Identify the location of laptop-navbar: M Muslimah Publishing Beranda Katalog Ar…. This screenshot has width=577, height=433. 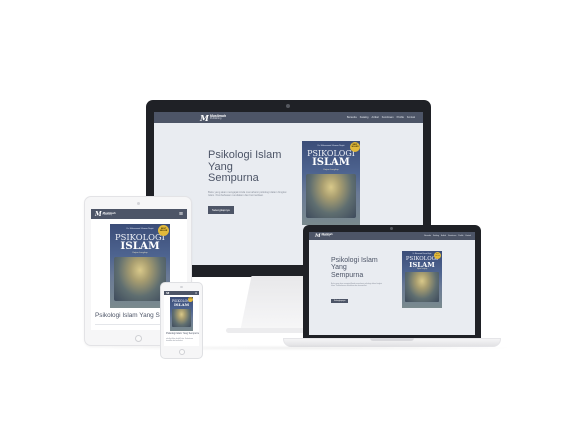
(392, 236).